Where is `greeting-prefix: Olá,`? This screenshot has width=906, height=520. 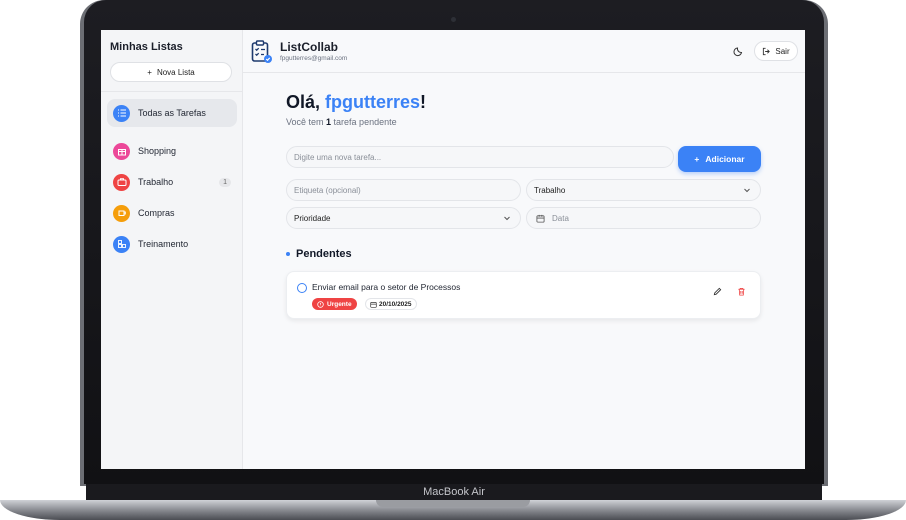
greeting-prefix: Olá, is located at coordinates (306, 102).